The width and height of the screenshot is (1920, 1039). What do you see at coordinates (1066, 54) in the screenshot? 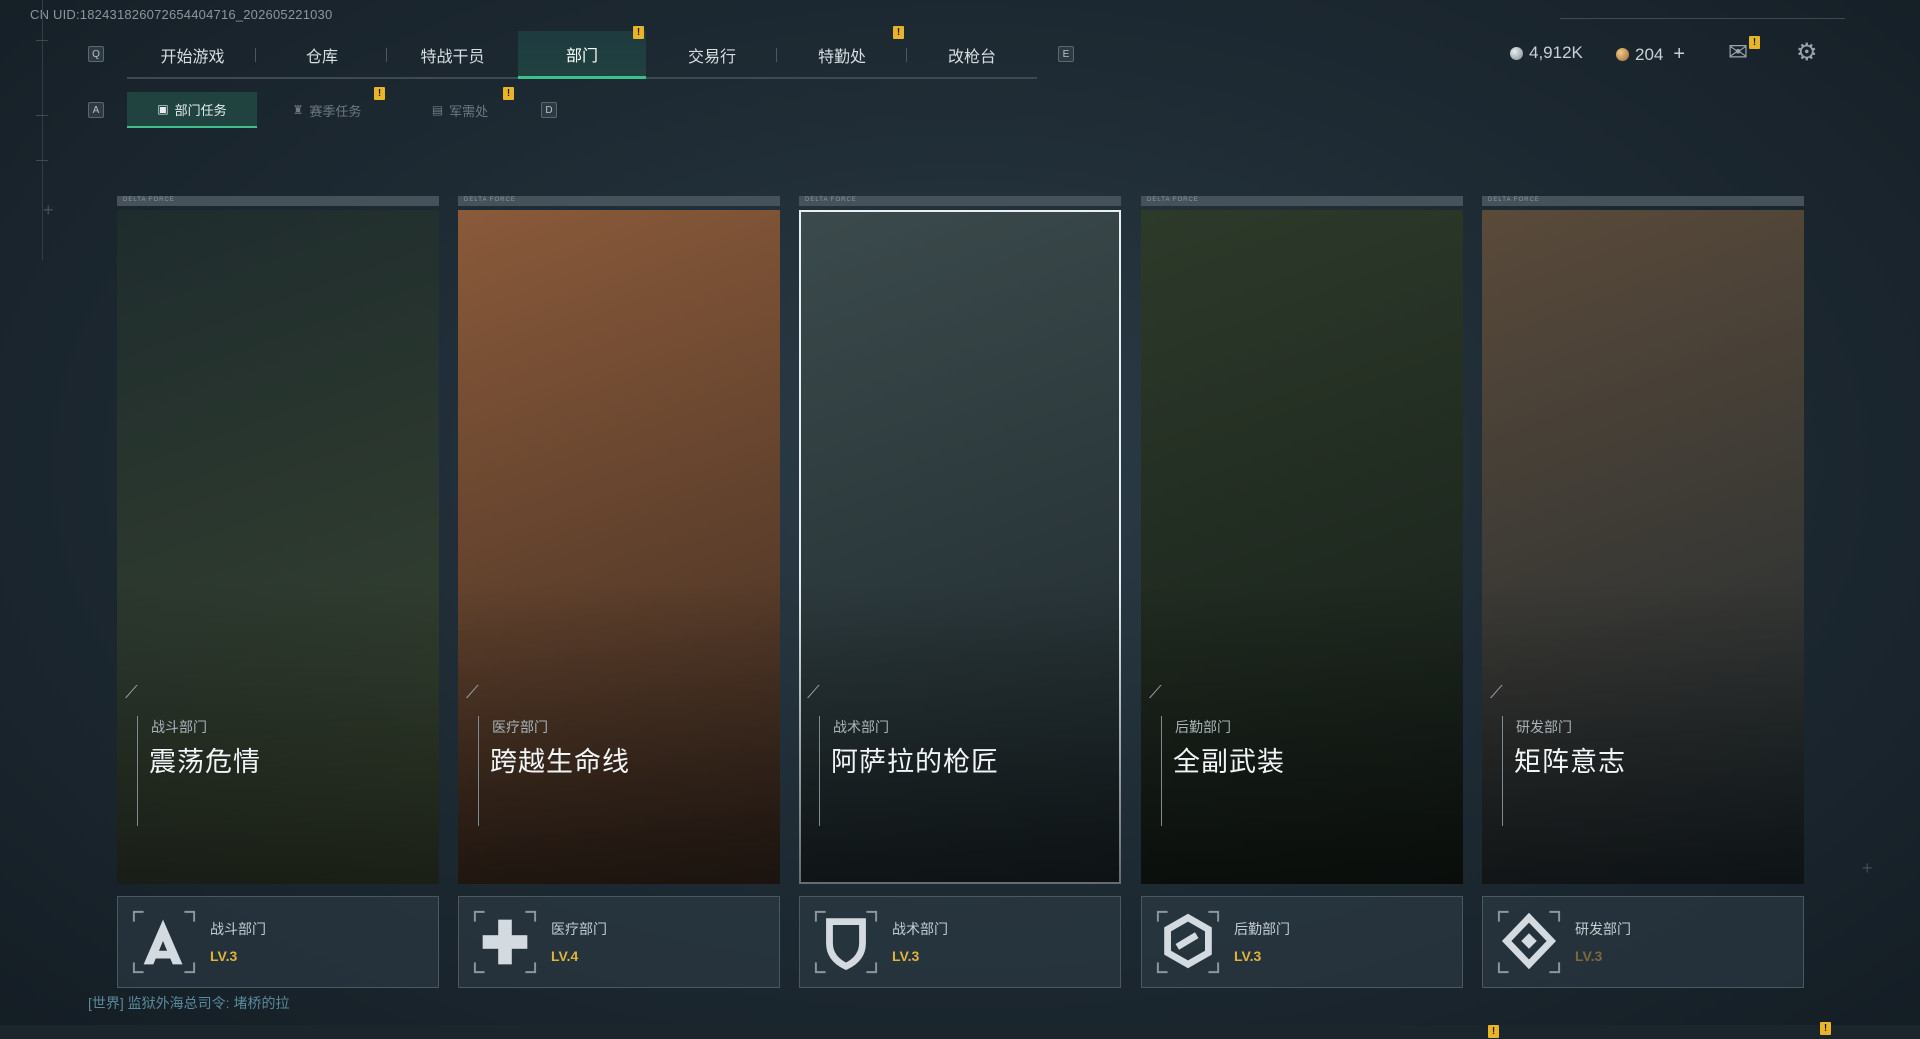
I see `key-e-hint: E` at bounding box center [1066, 54].